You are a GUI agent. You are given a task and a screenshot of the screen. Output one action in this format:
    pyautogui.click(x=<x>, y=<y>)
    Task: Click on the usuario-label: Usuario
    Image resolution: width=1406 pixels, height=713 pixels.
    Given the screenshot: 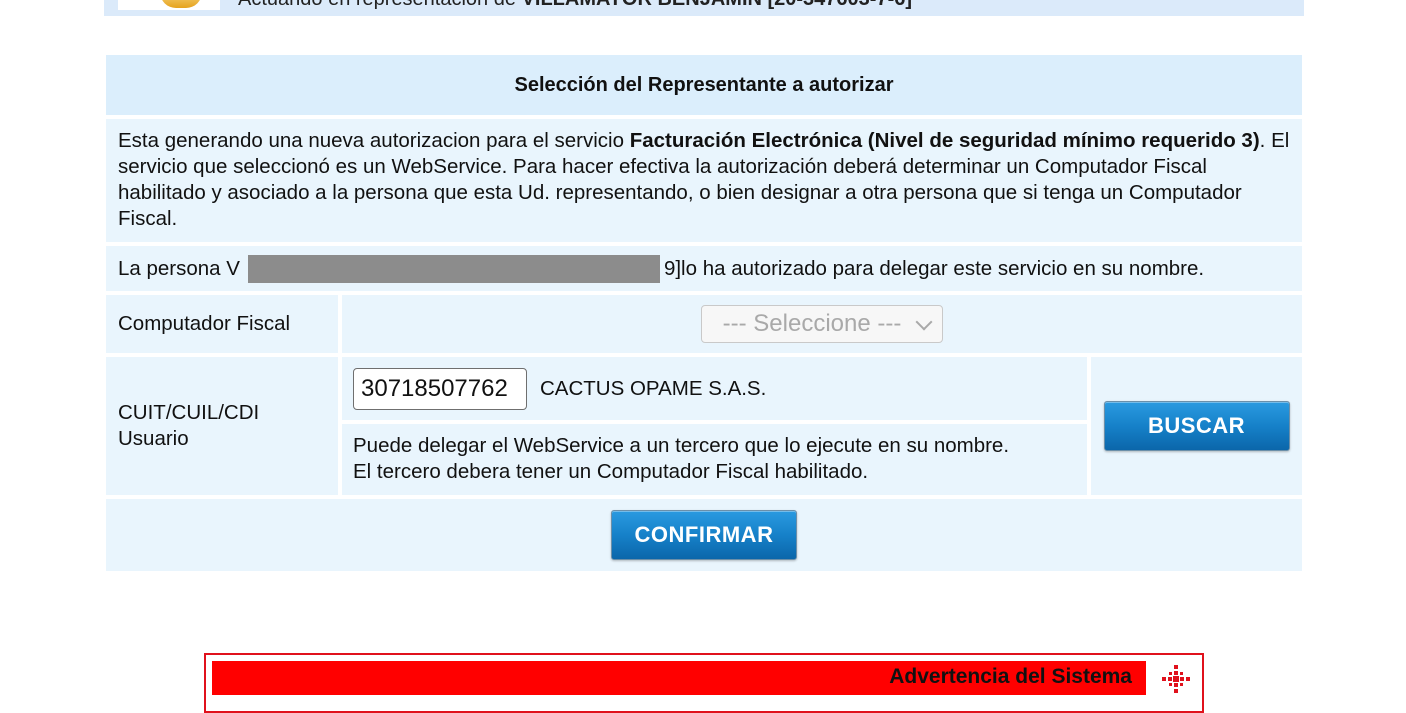 What is the action you would take?
    pyautogui.click(x=153, y=438)
    